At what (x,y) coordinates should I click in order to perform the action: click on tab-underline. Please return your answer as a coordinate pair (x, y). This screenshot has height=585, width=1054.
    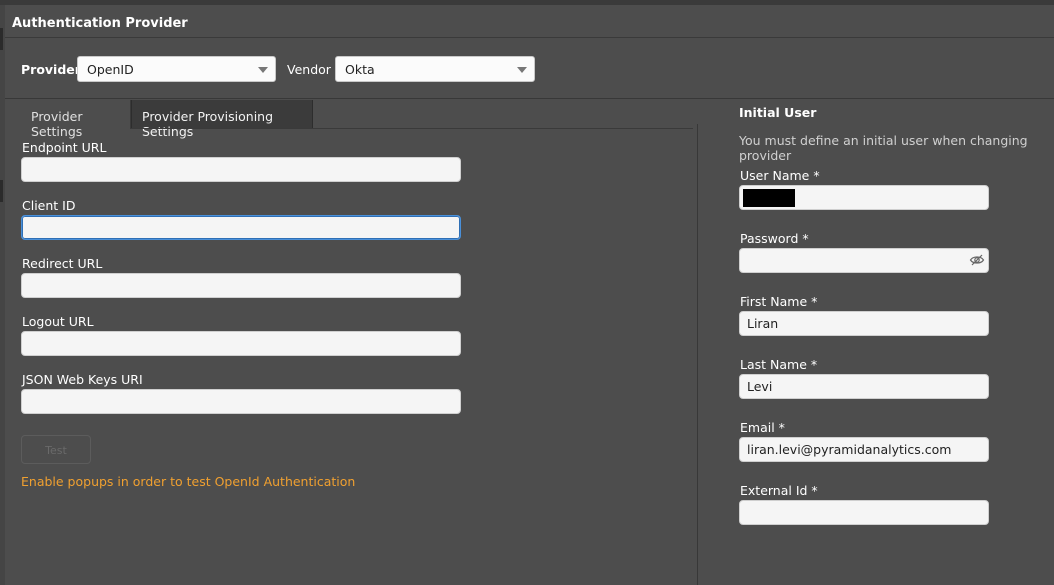
    Looking at the image, I should click on (412, 128).